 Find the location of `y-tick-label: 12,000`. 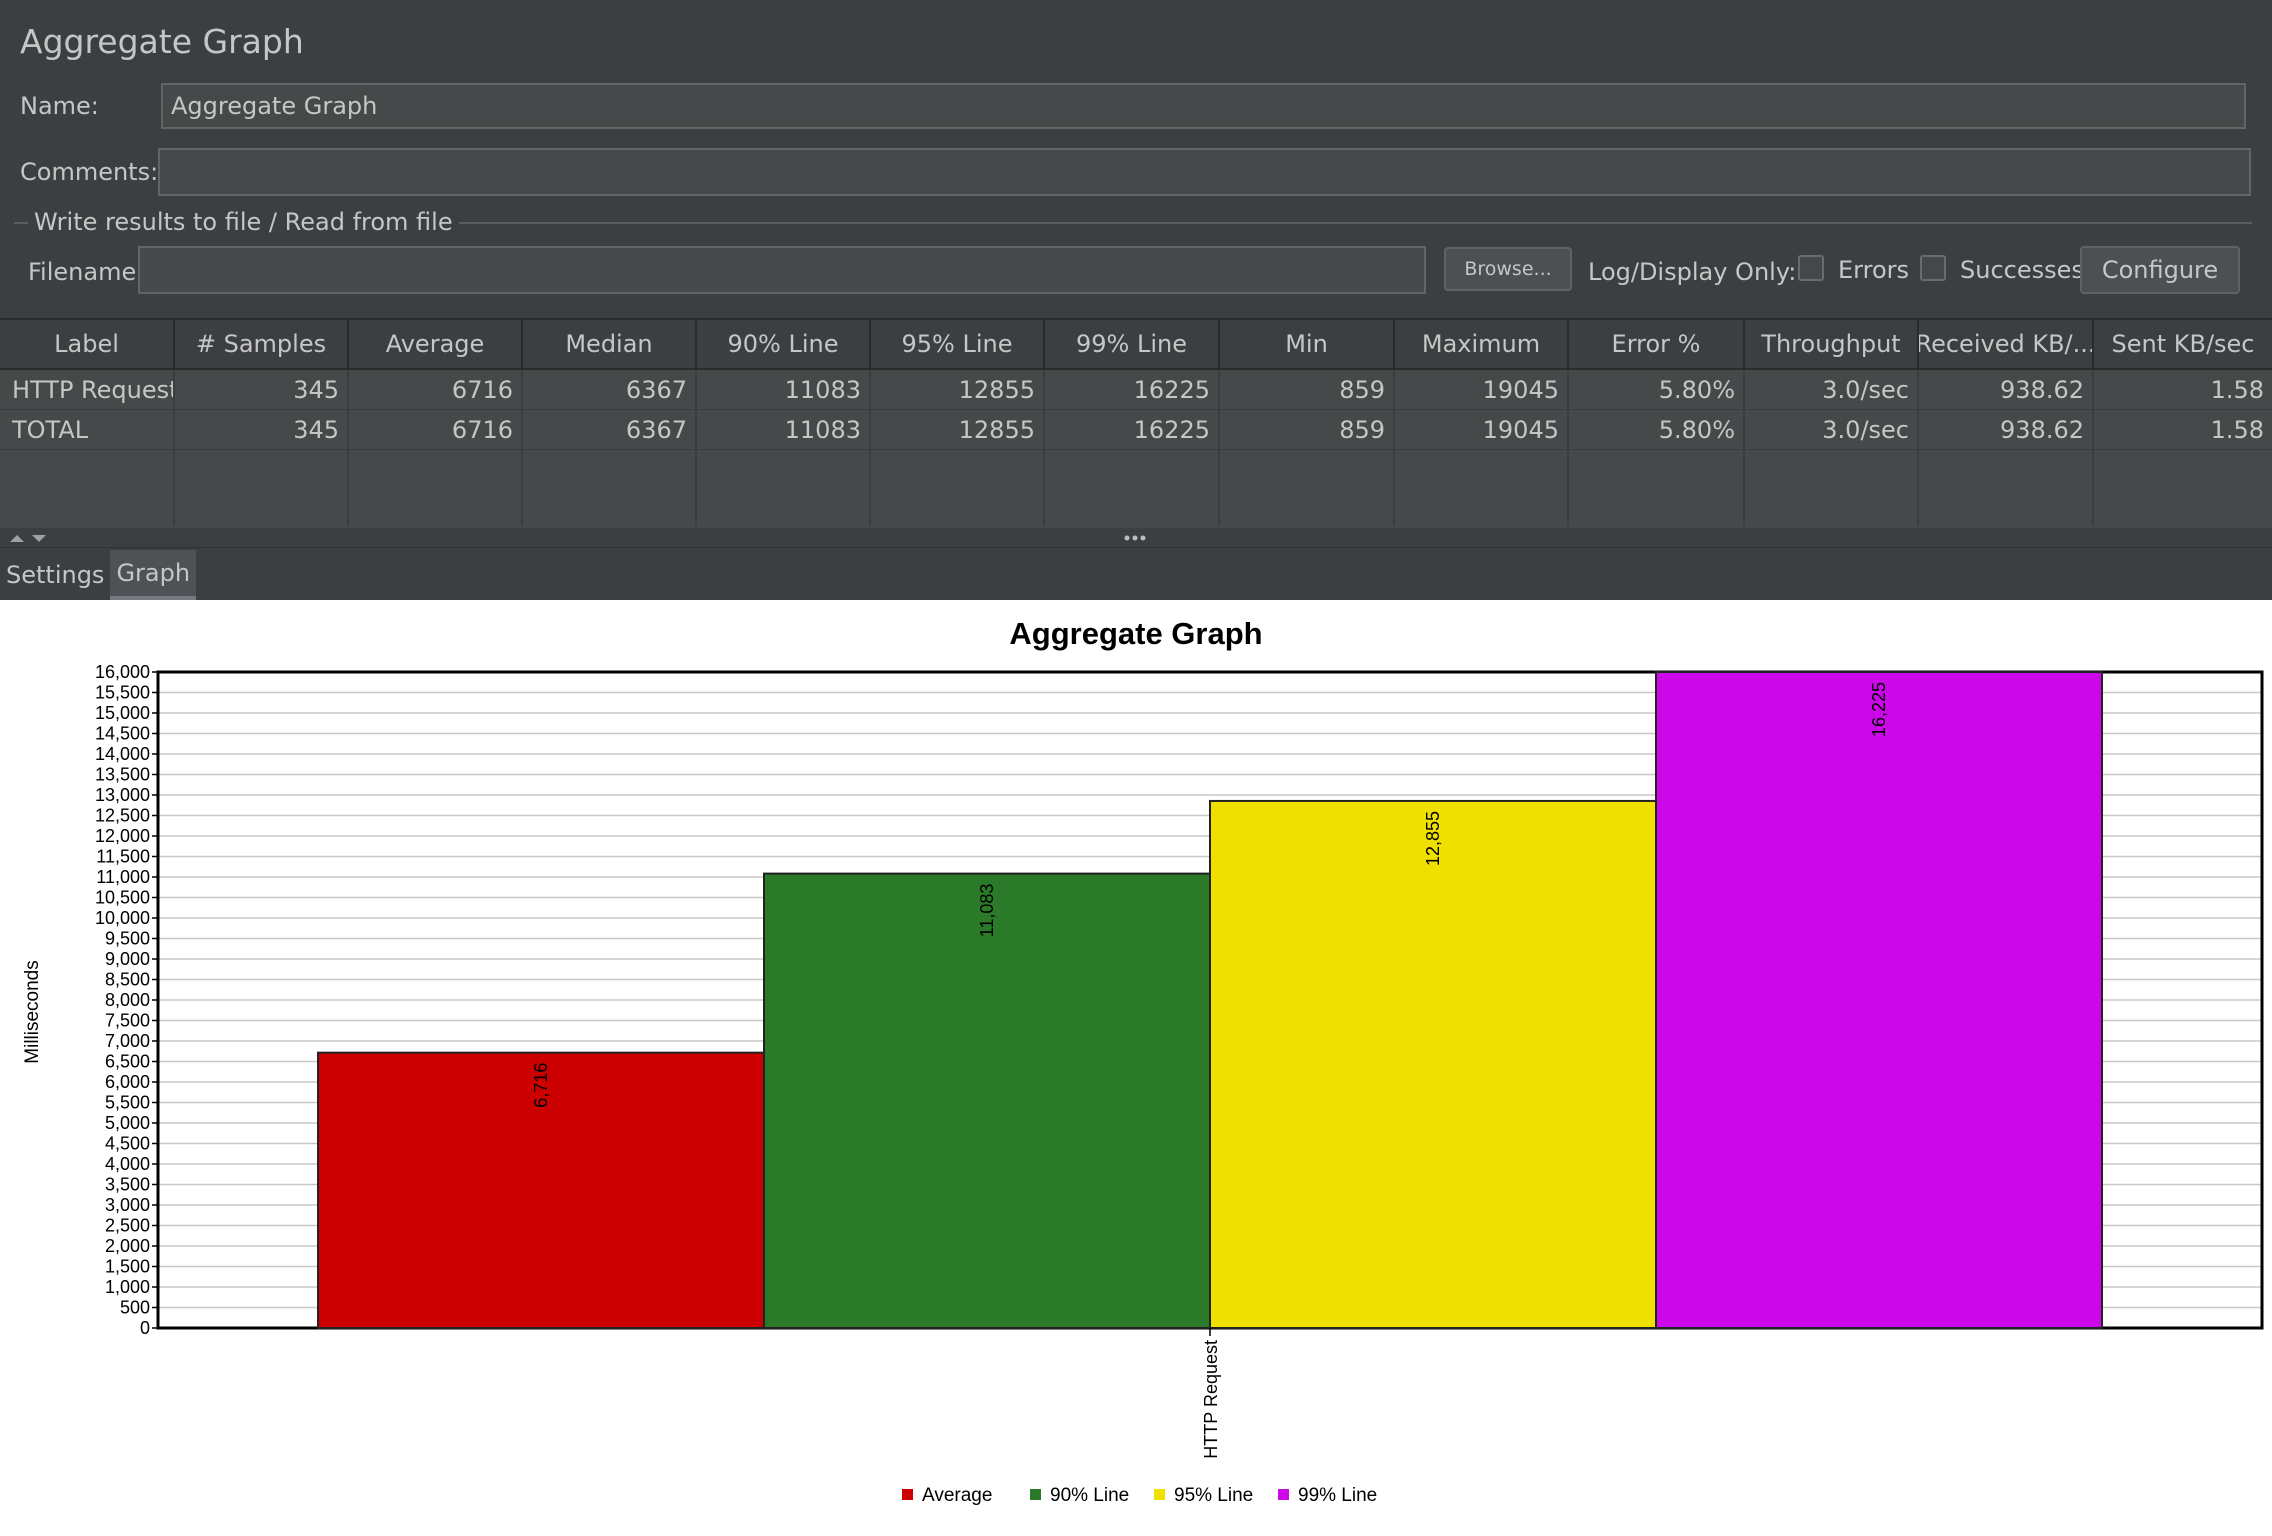

y-tick-label: 12,000 is located at coordinates (122, 836).